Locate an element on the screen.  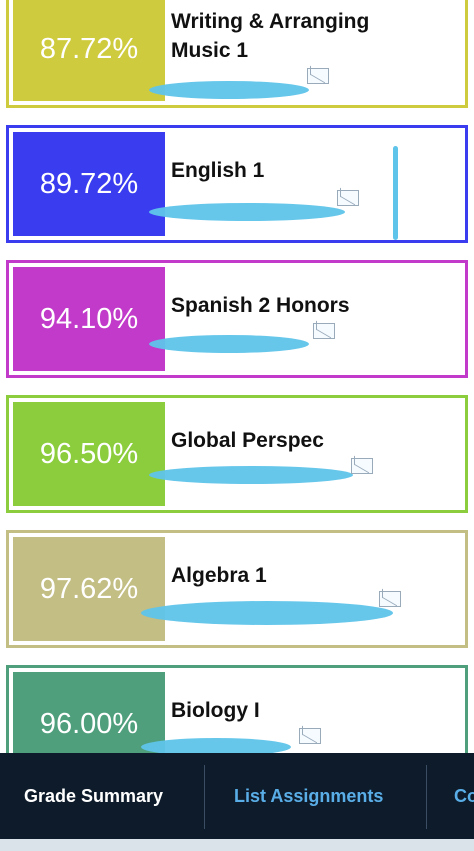
course-grade: 96.50% is located at coordinates (89, 454).